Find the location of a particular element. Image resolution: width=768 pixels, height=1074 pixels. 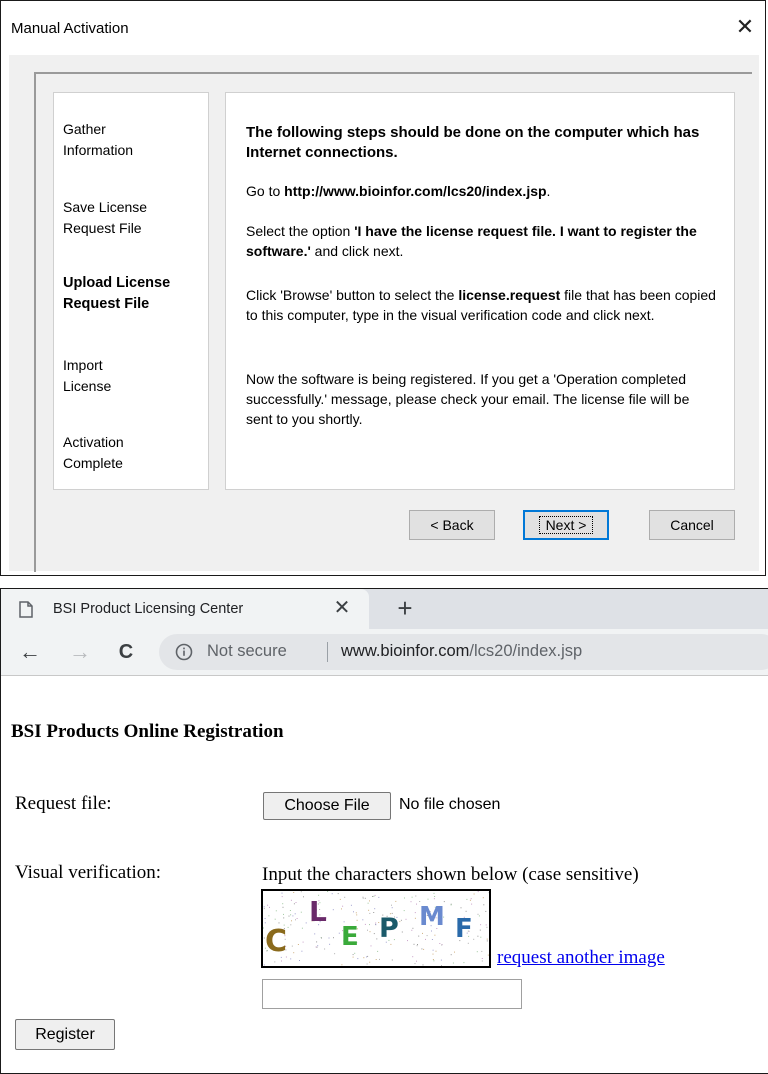

close-tab-icon: ✕ is located at coordinates (342, 608).